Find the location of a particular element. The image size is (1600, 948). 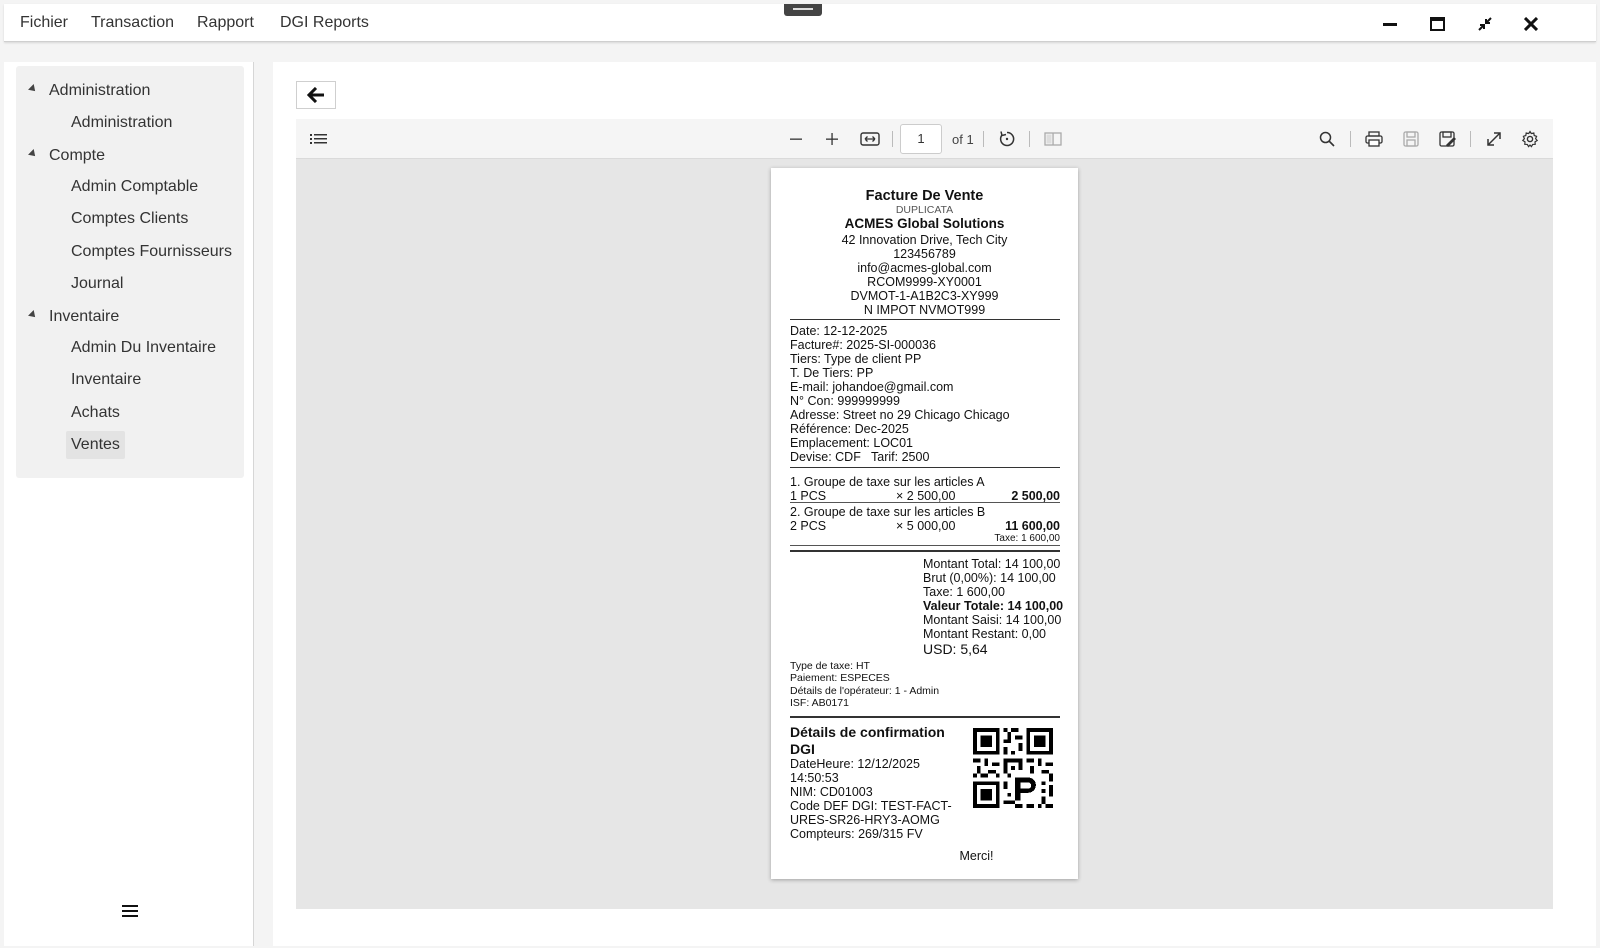

page-number-input: 1 is located at coordinates (921, 139).